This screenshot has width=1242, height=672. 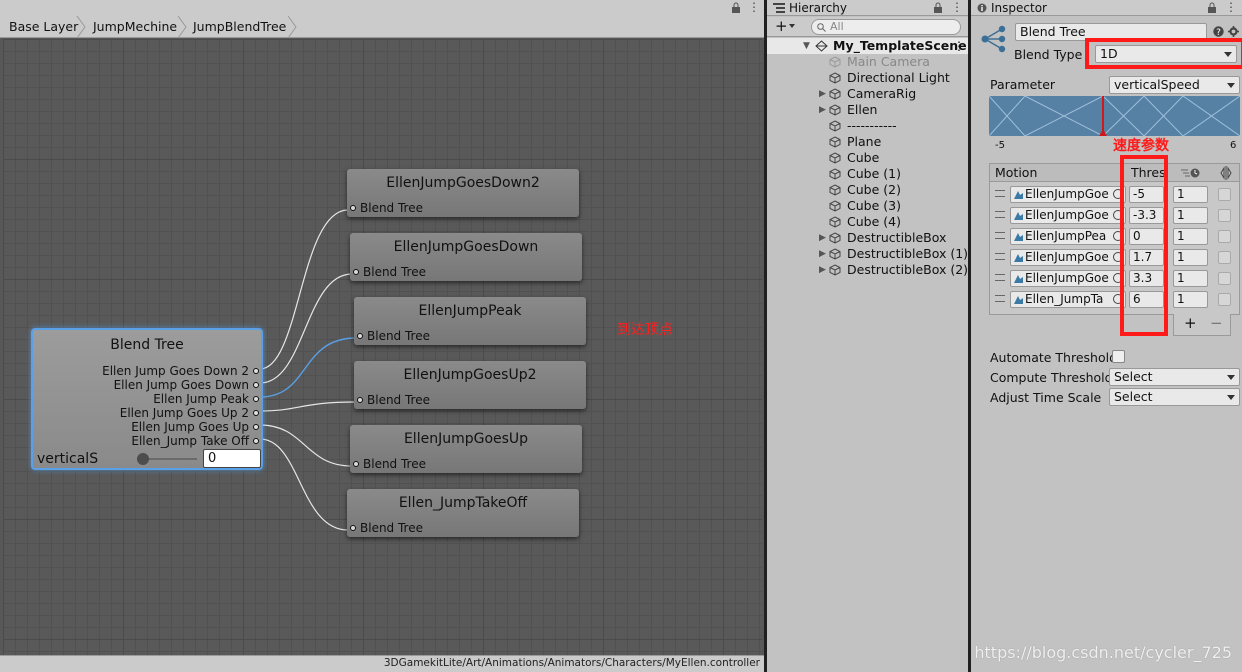 What do you see at coordinates (867, 270) in the screenshot?
I see `hierarchy-item: ▶ DestructibleBox (2)` at bounding box center [867, 270].